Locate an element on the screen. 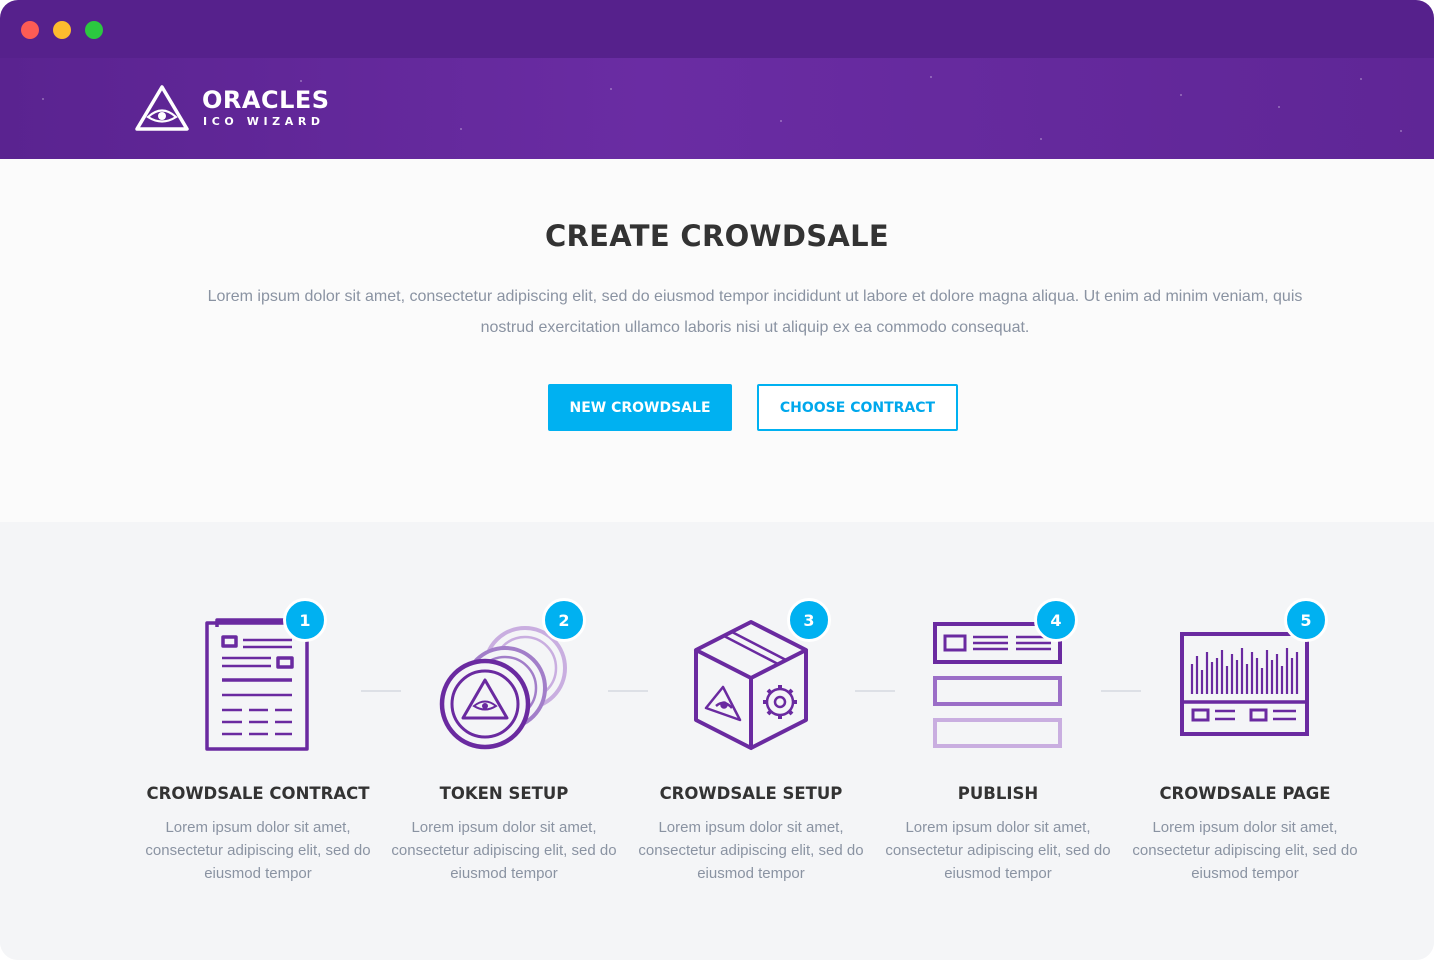 This screenshot has height=960, width=1434. step-title: CROWDSALE PAGE is located at coordinates (1245, 793).